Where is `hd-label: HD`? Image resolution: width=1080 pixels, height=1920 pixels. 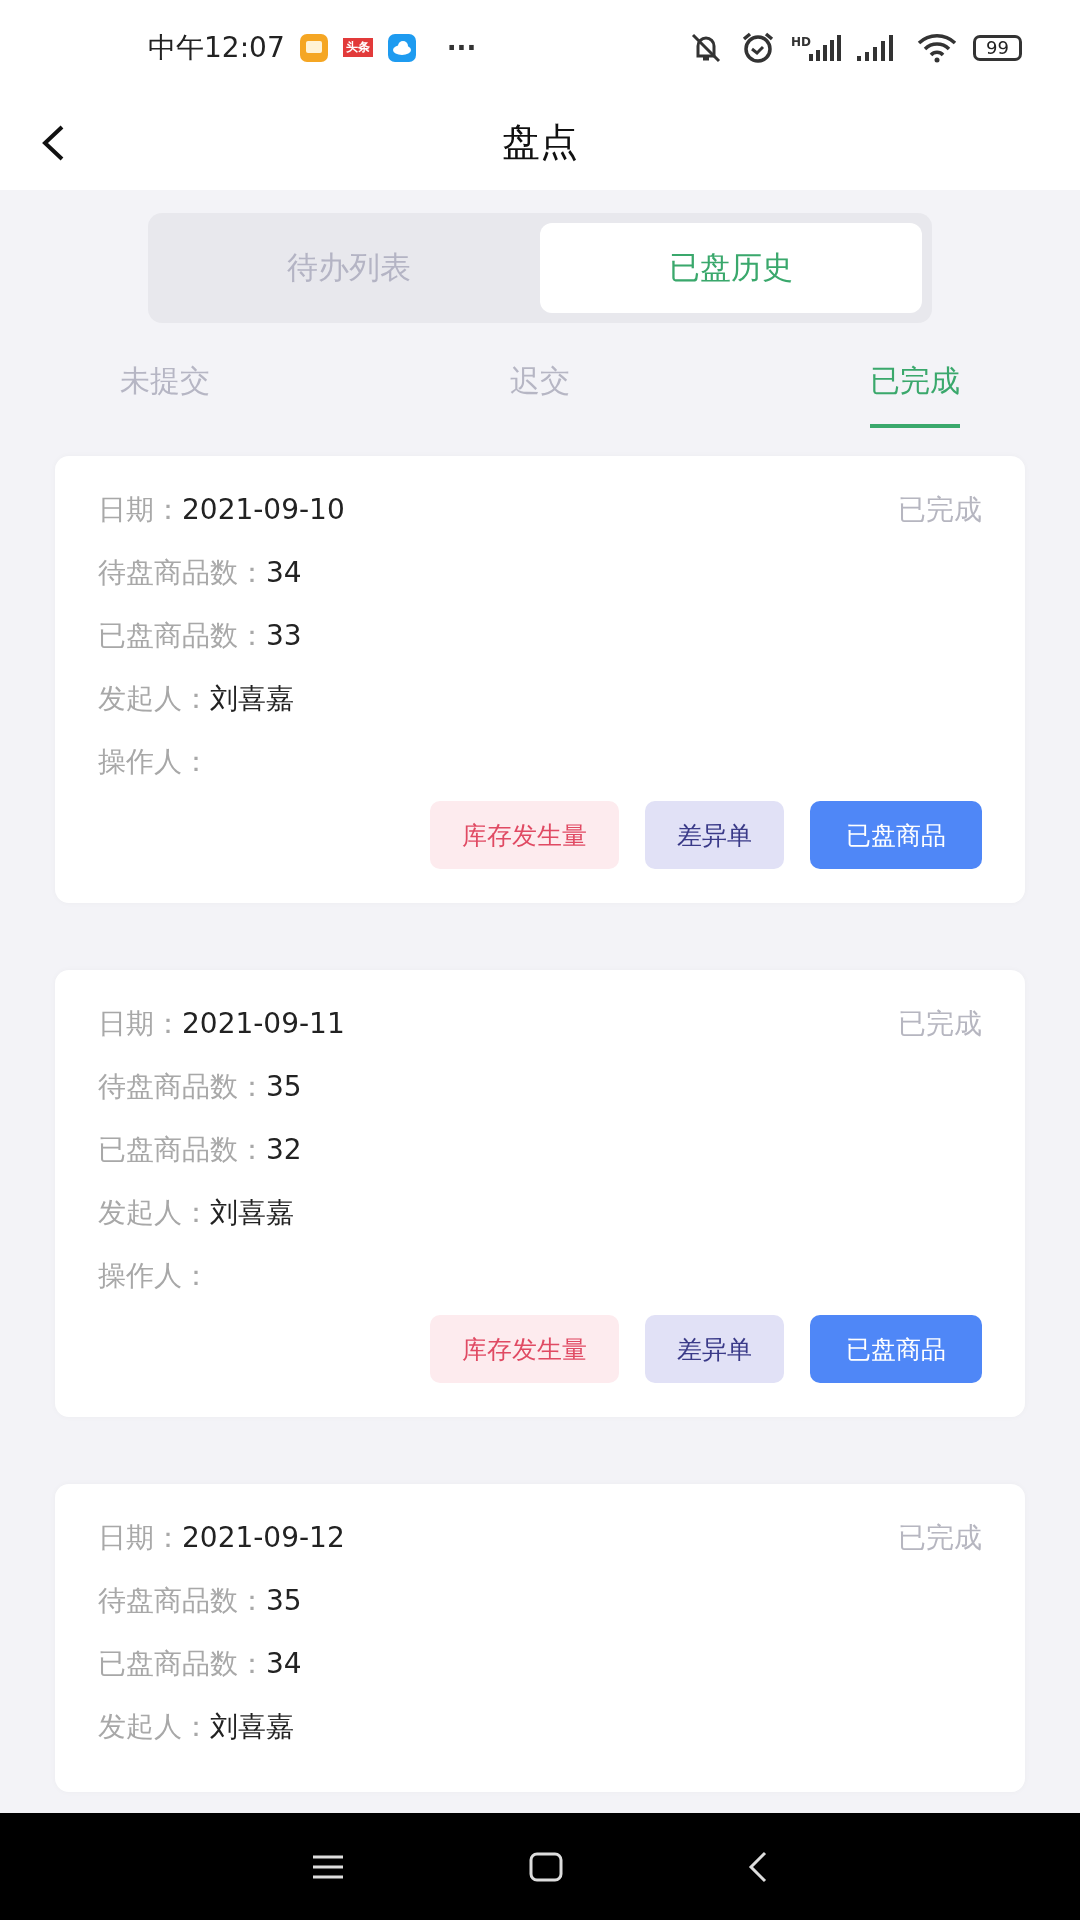 hd-label: HD is located at coordinates (801, 41).